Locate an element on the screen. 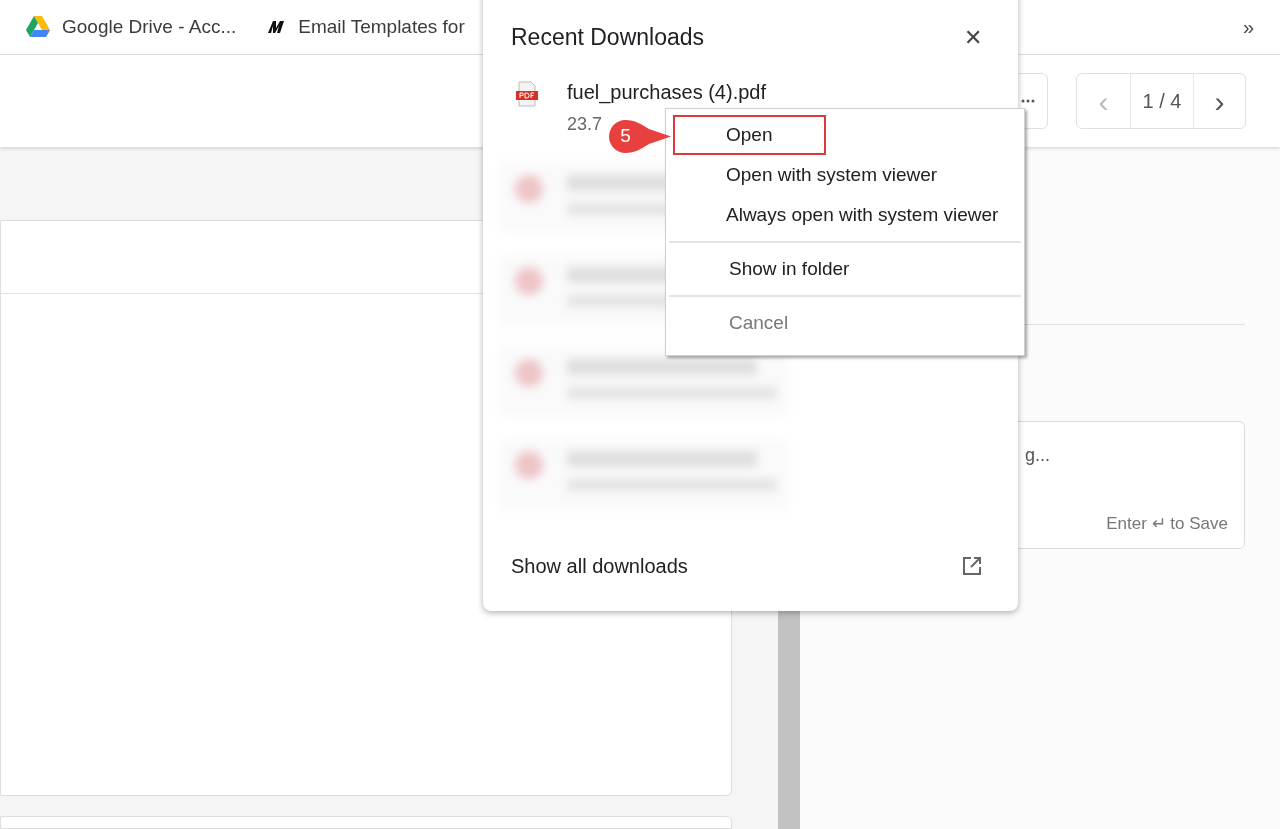 This screenshot has height=829, width=1280. popup-title: Recent Downloads is located at coordinates (608, 37).